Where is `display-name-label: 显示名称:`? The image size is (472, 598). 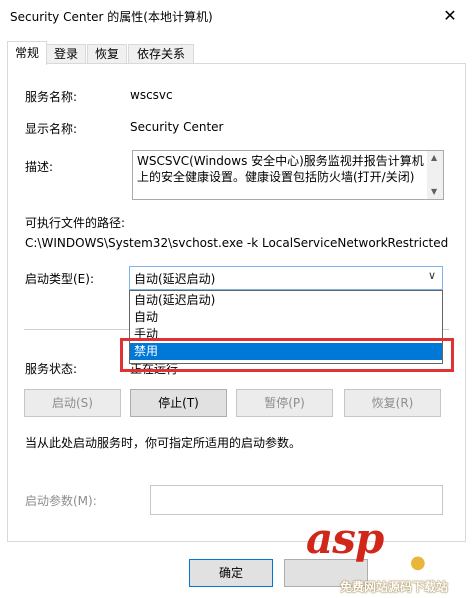
display-name-label: 显示名称: is located at coordinates (51, 129).